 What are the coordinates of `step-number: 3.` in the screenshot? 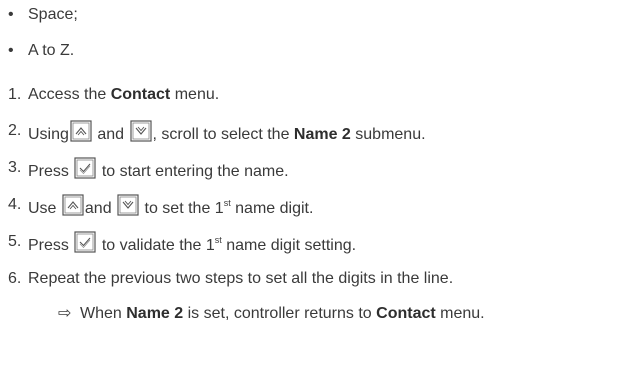 It's located at (15, 167).